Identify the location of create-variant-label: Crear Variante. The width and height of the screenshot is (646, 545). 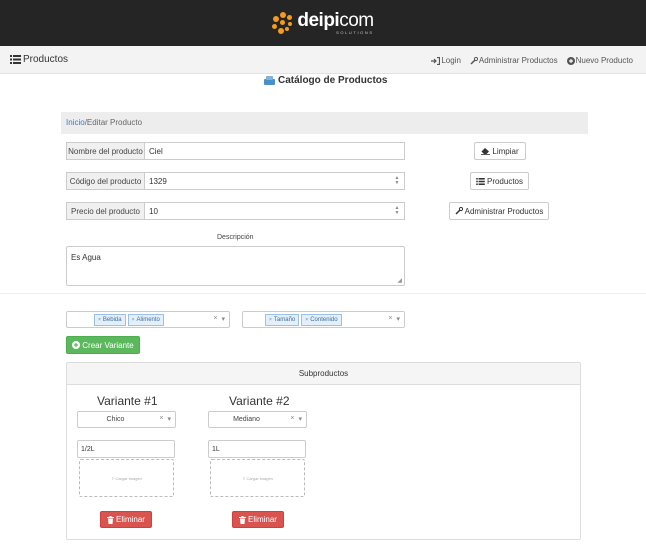
(108, 345).